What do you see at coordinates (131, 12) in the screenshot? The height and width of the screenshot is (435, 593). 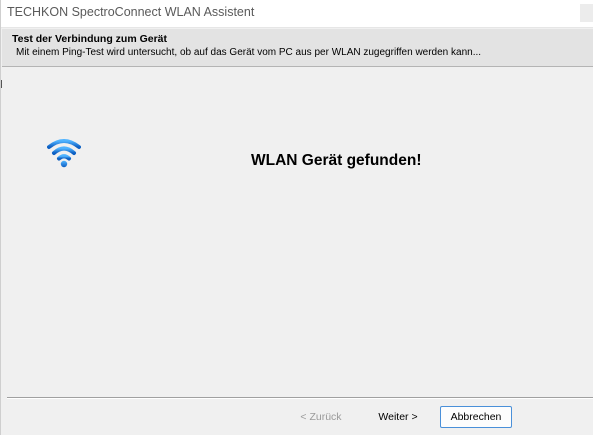 I see `window-title: TECHKON SpectroConnect WLAN Assistent` at bounding box center [131, 12].